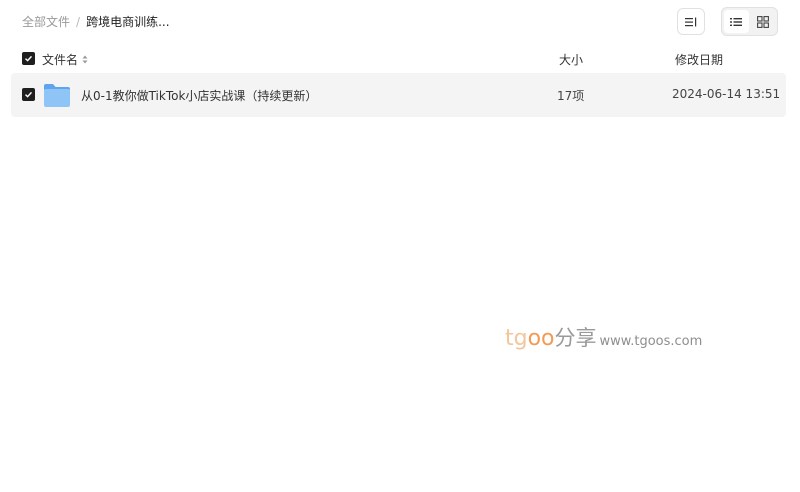  I want to click on name-column-header: 文件名, so click(65, 59).